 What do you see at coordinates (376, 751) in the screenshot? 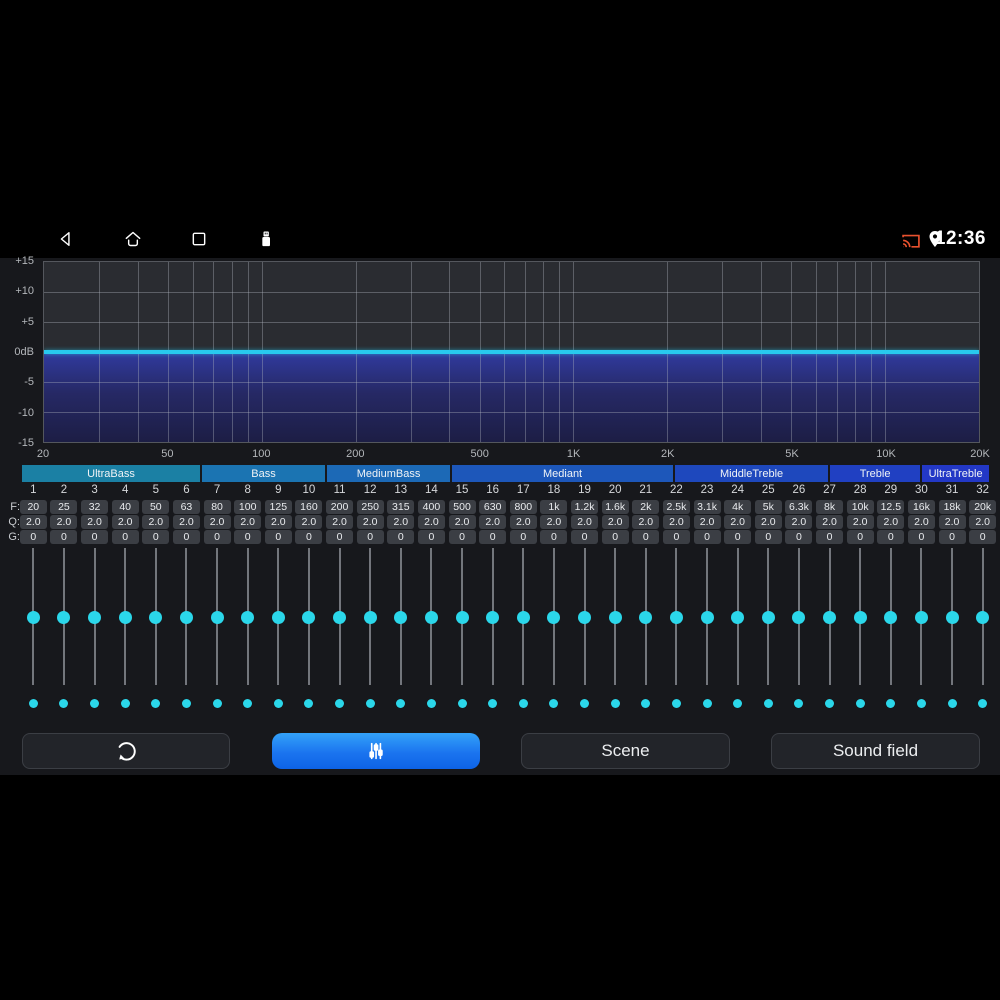
I see `equalizer-button` at bounding box center [376, 751].